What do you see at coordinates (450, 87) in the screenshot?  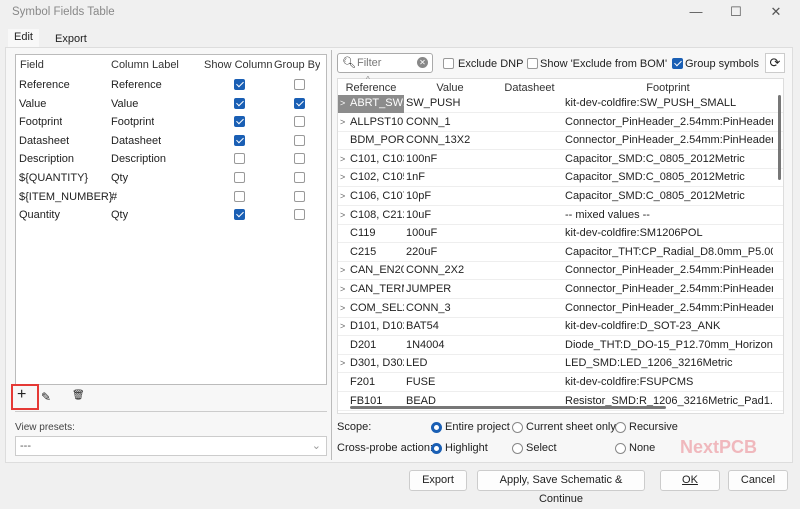 I see `column-header: Value` at bounding box center [450, 87].